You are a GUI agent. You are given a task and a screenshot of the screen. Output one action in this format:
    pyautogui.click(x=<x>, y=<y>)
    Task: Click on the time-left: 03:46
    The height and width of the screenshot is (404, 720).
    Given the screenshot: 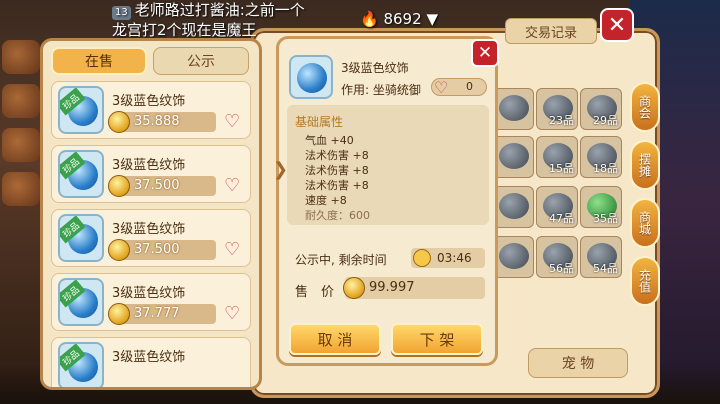 What is the action you would take?
    pyautogui.click(x=448, y=258)
    